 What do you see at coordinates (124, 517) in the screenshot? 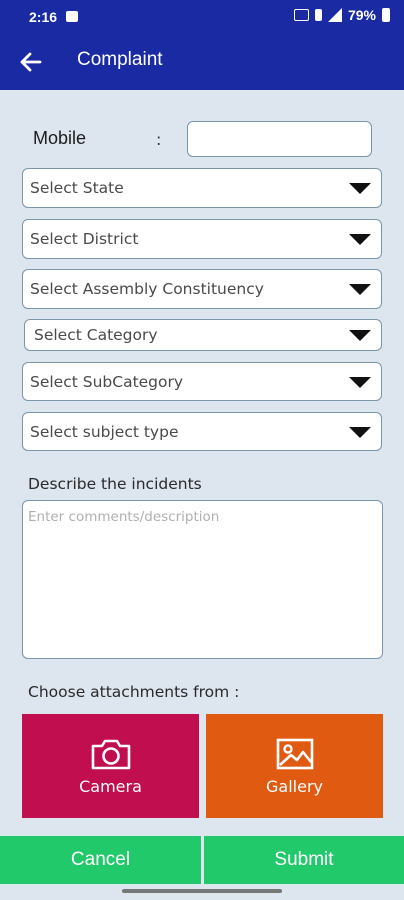
I see `description-placeholder: Enter comments/description` at bounding box center [124, 517].